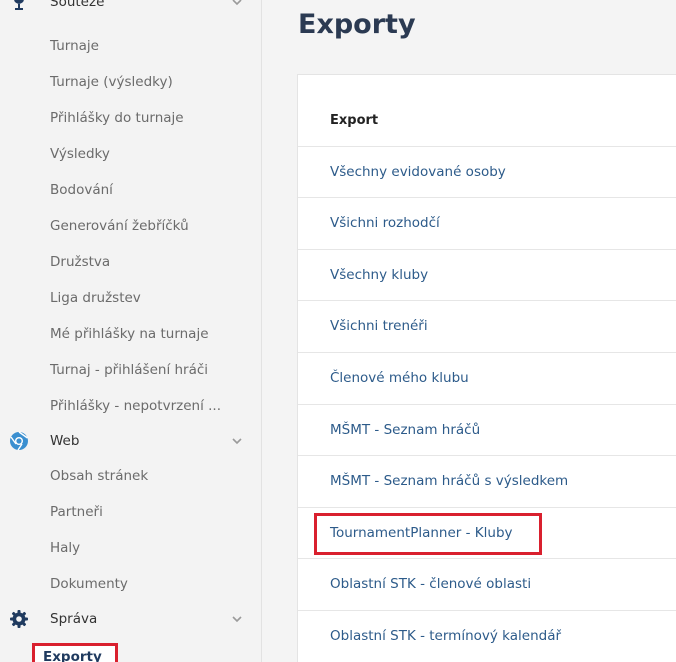 This screenshot has height=662, width=676. Describe the element at coordinates (379, 275) in the screenshot. I see `export-link-all-clubs: Všechny kluby` at that location.